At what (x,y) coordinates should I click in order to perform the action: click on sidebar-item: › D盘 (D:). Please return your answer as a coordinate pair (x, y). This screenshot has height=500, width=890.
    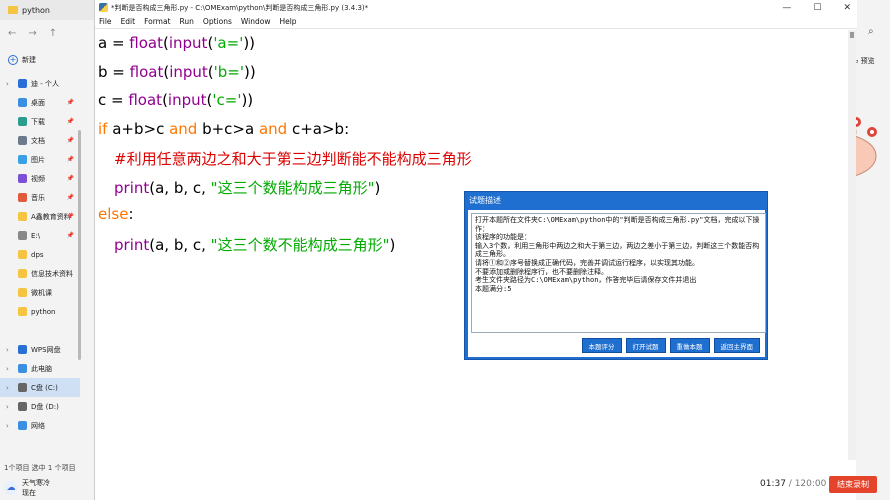
    Looking at the image, I should click on (40, 406).